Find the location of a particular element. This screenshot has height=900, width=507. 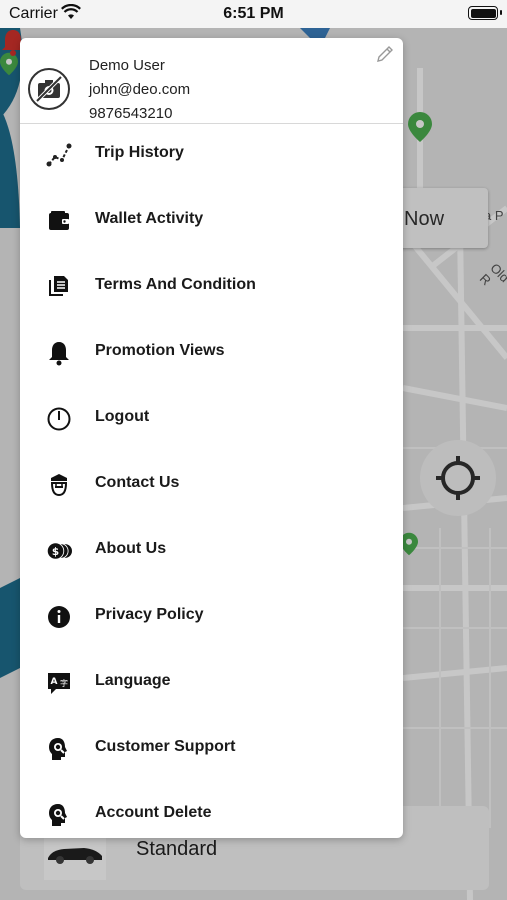

svg-text: 字 is located at coordinates (64, 683).